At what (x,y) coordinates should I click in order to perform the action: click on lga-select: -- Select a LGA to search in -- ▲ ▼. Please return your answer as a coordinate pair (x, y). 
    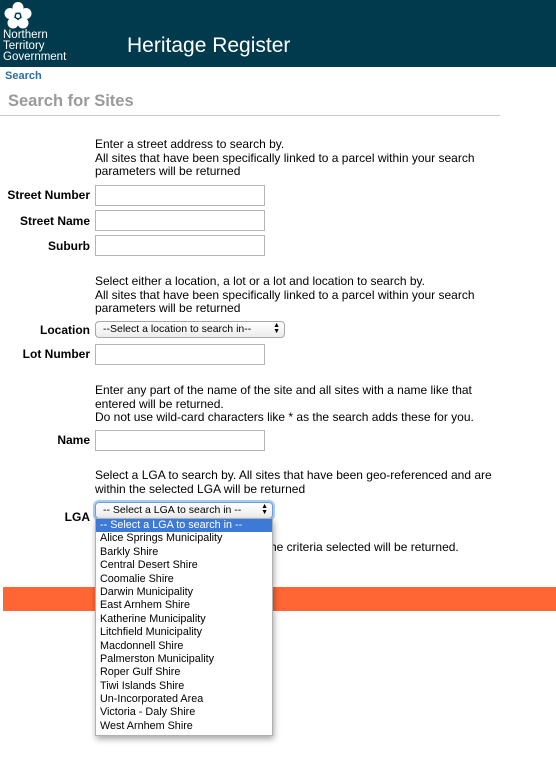
    Looking at the image, I should click on (184, 510).